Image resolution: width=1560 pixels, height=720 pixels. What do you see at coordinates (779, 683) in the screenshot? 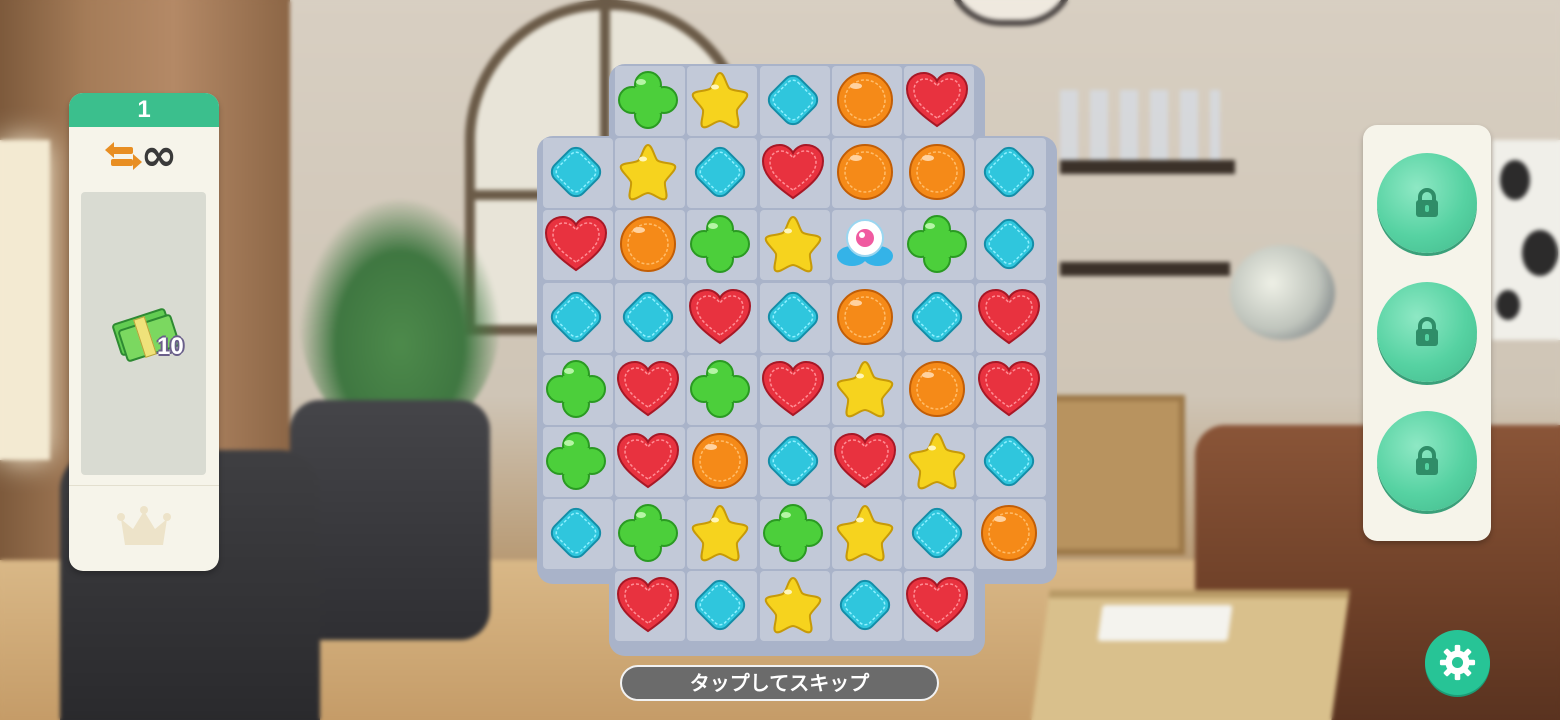
I see `tap-to-skip-button: タップしてスキップ` at bounding box center [779, 683].